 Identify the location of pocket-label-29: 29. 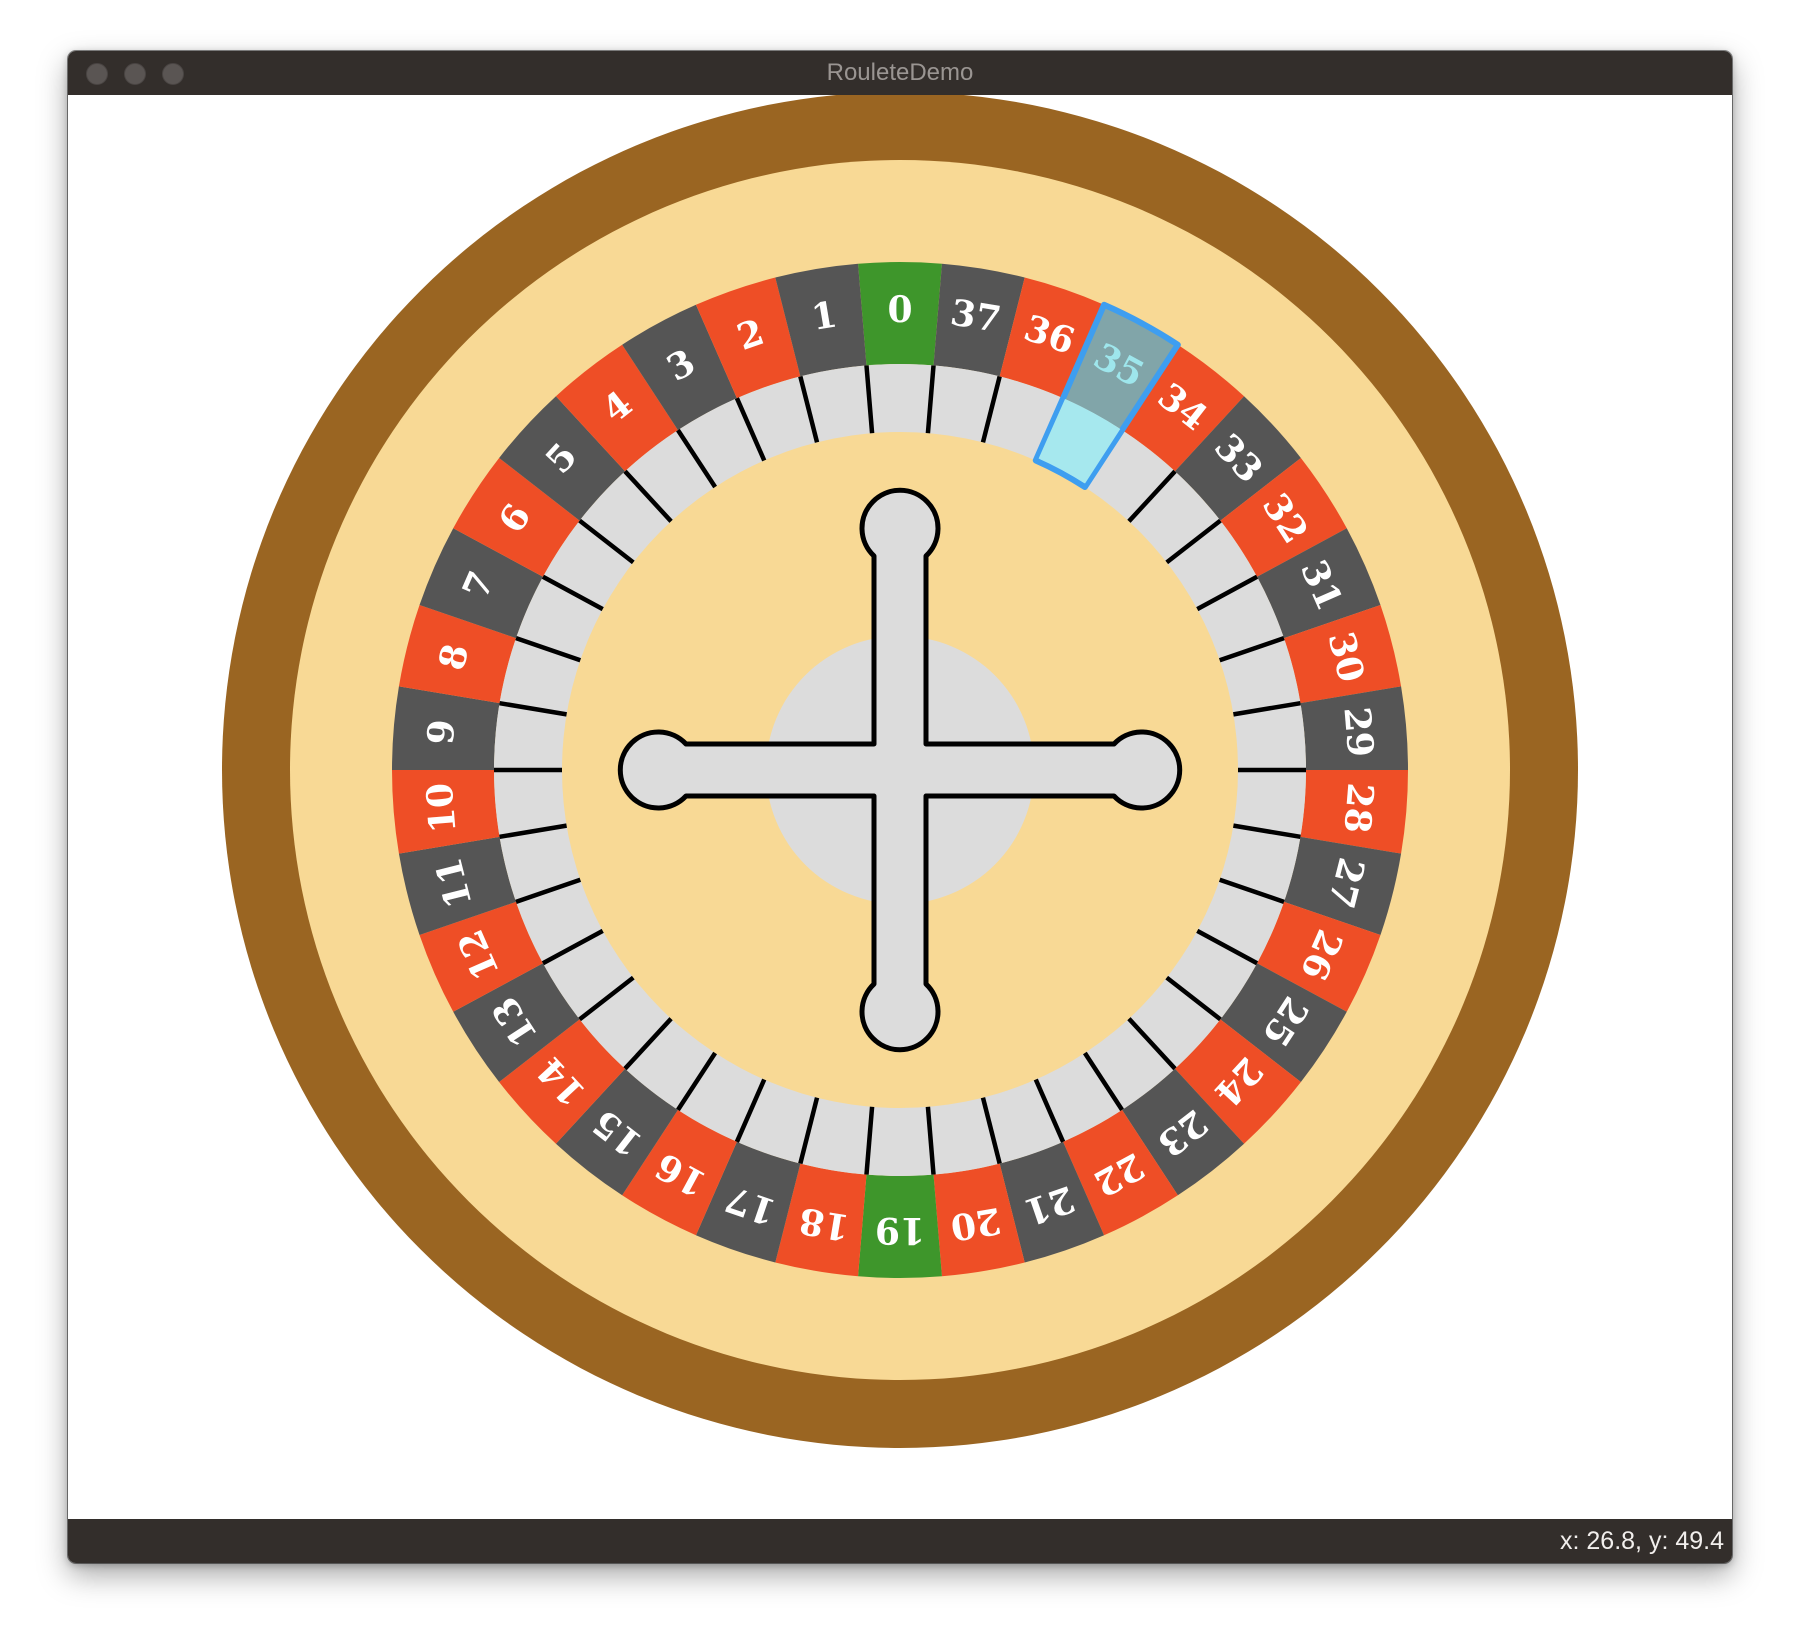
(1358, 731).